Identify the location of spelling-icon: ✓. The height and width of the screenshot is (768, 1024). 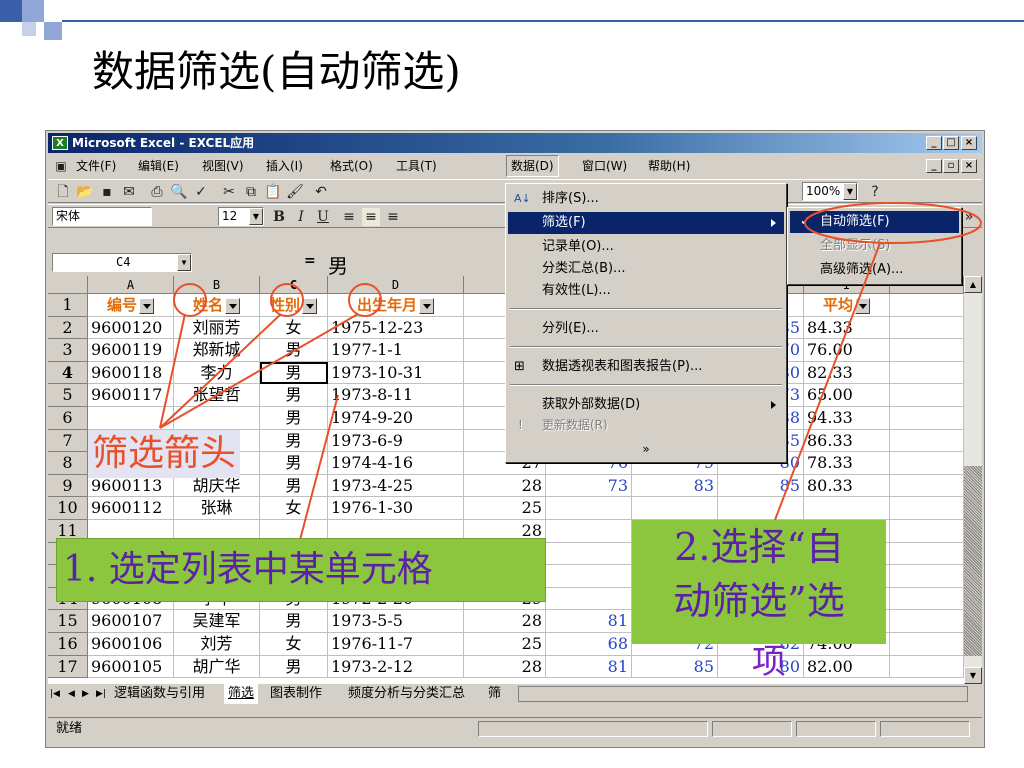
(201, 192).